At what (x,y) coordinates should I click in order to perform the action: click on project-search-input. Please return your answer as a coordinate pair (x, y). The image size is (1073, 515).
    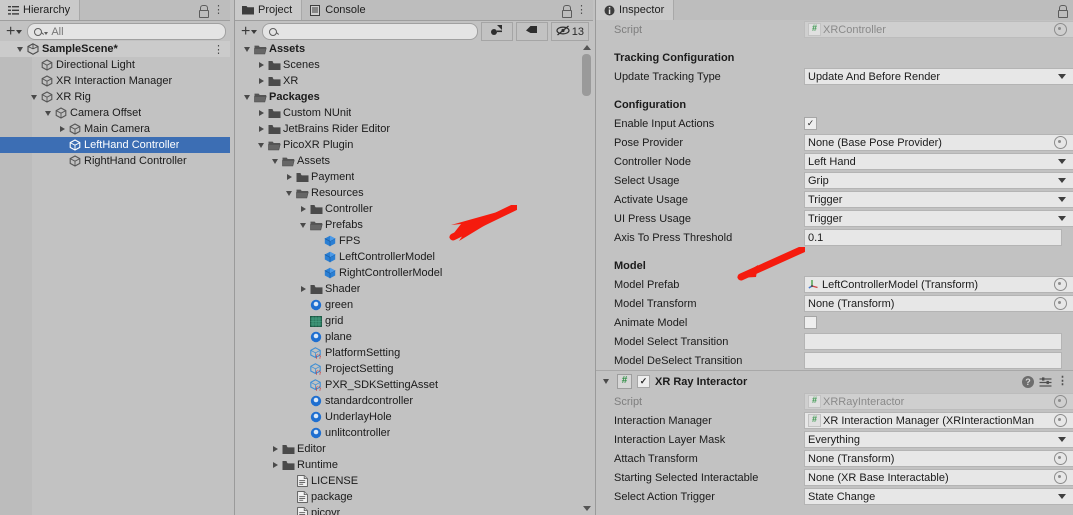
    Looking at the image, I should click on (370, 31).